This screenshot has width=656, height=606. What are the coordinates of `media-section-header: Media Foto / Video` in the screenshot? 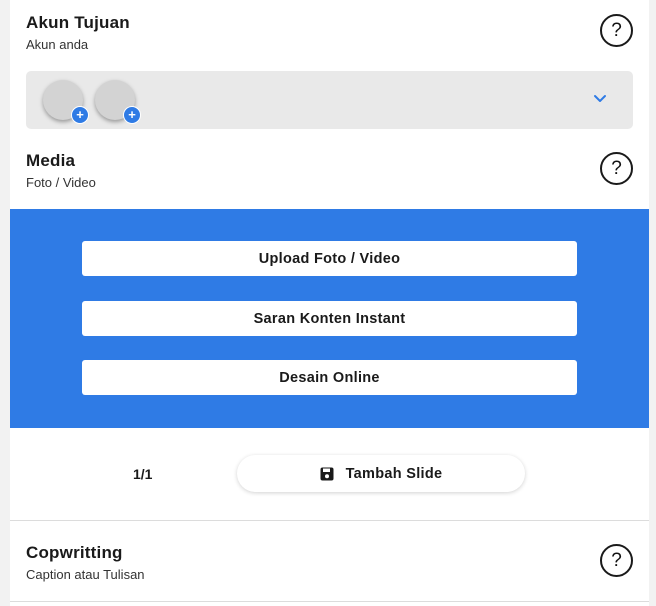 It's located at (61, 170).